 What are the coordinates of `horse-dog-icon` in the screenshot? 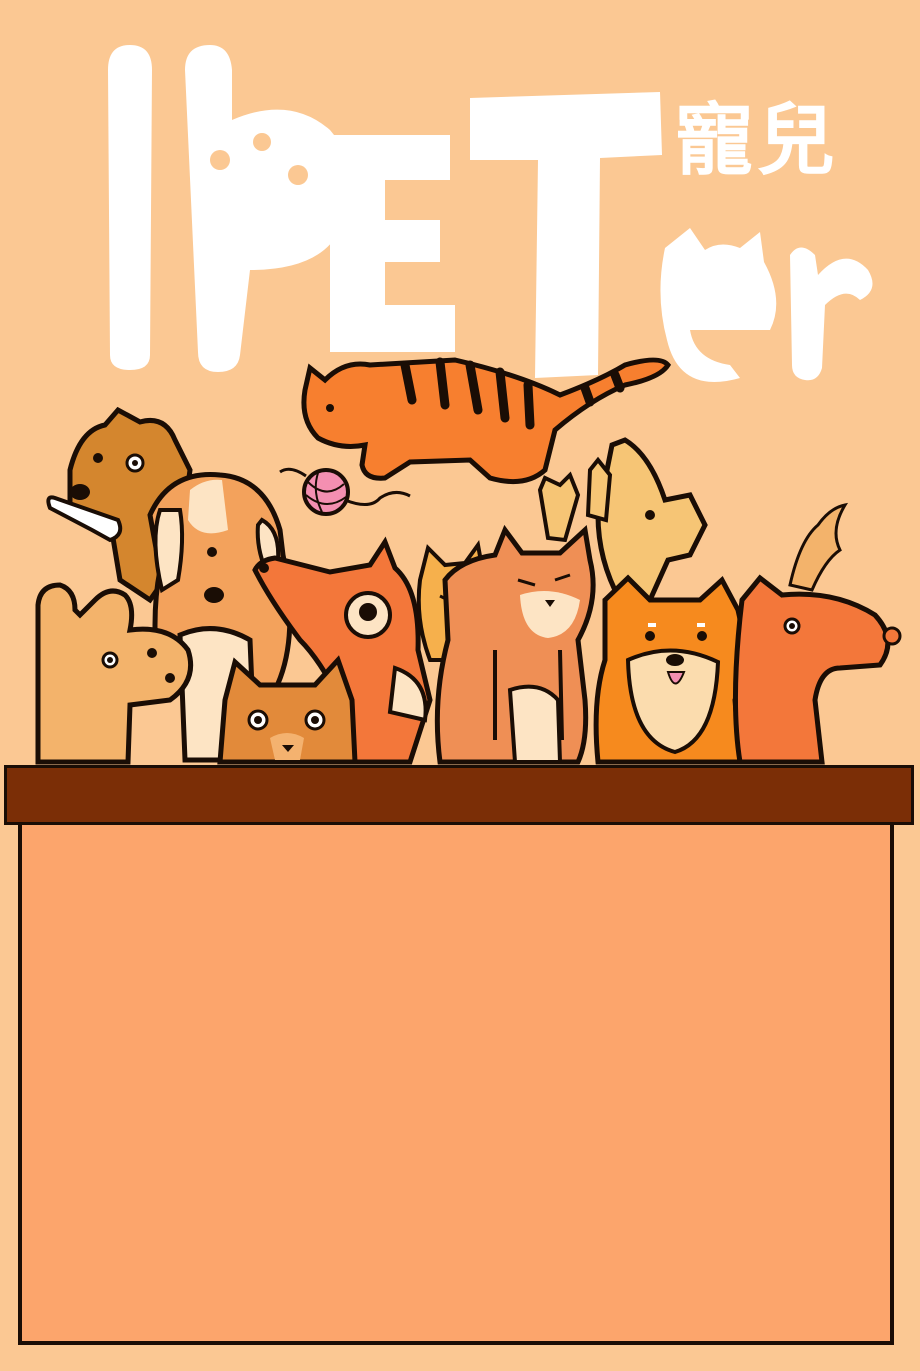 It's located at (817, 633).